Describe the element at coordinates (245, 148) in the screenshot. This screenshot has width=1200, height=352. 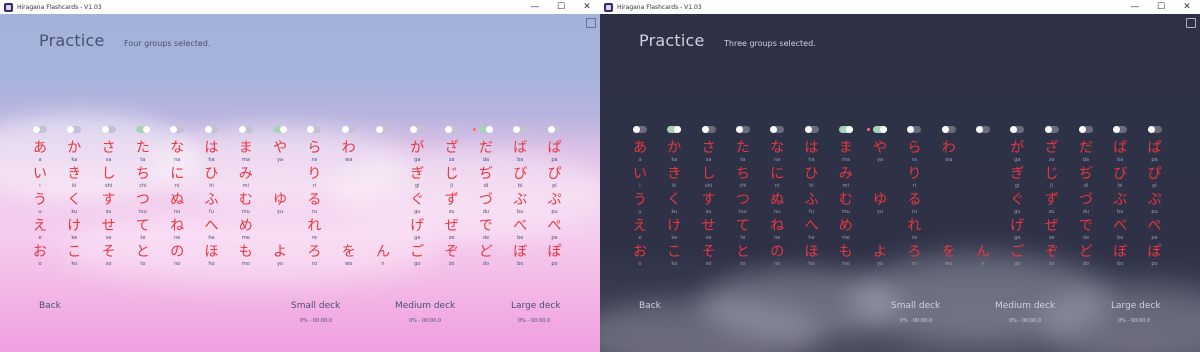
I see `kana-character: ま` at that location.